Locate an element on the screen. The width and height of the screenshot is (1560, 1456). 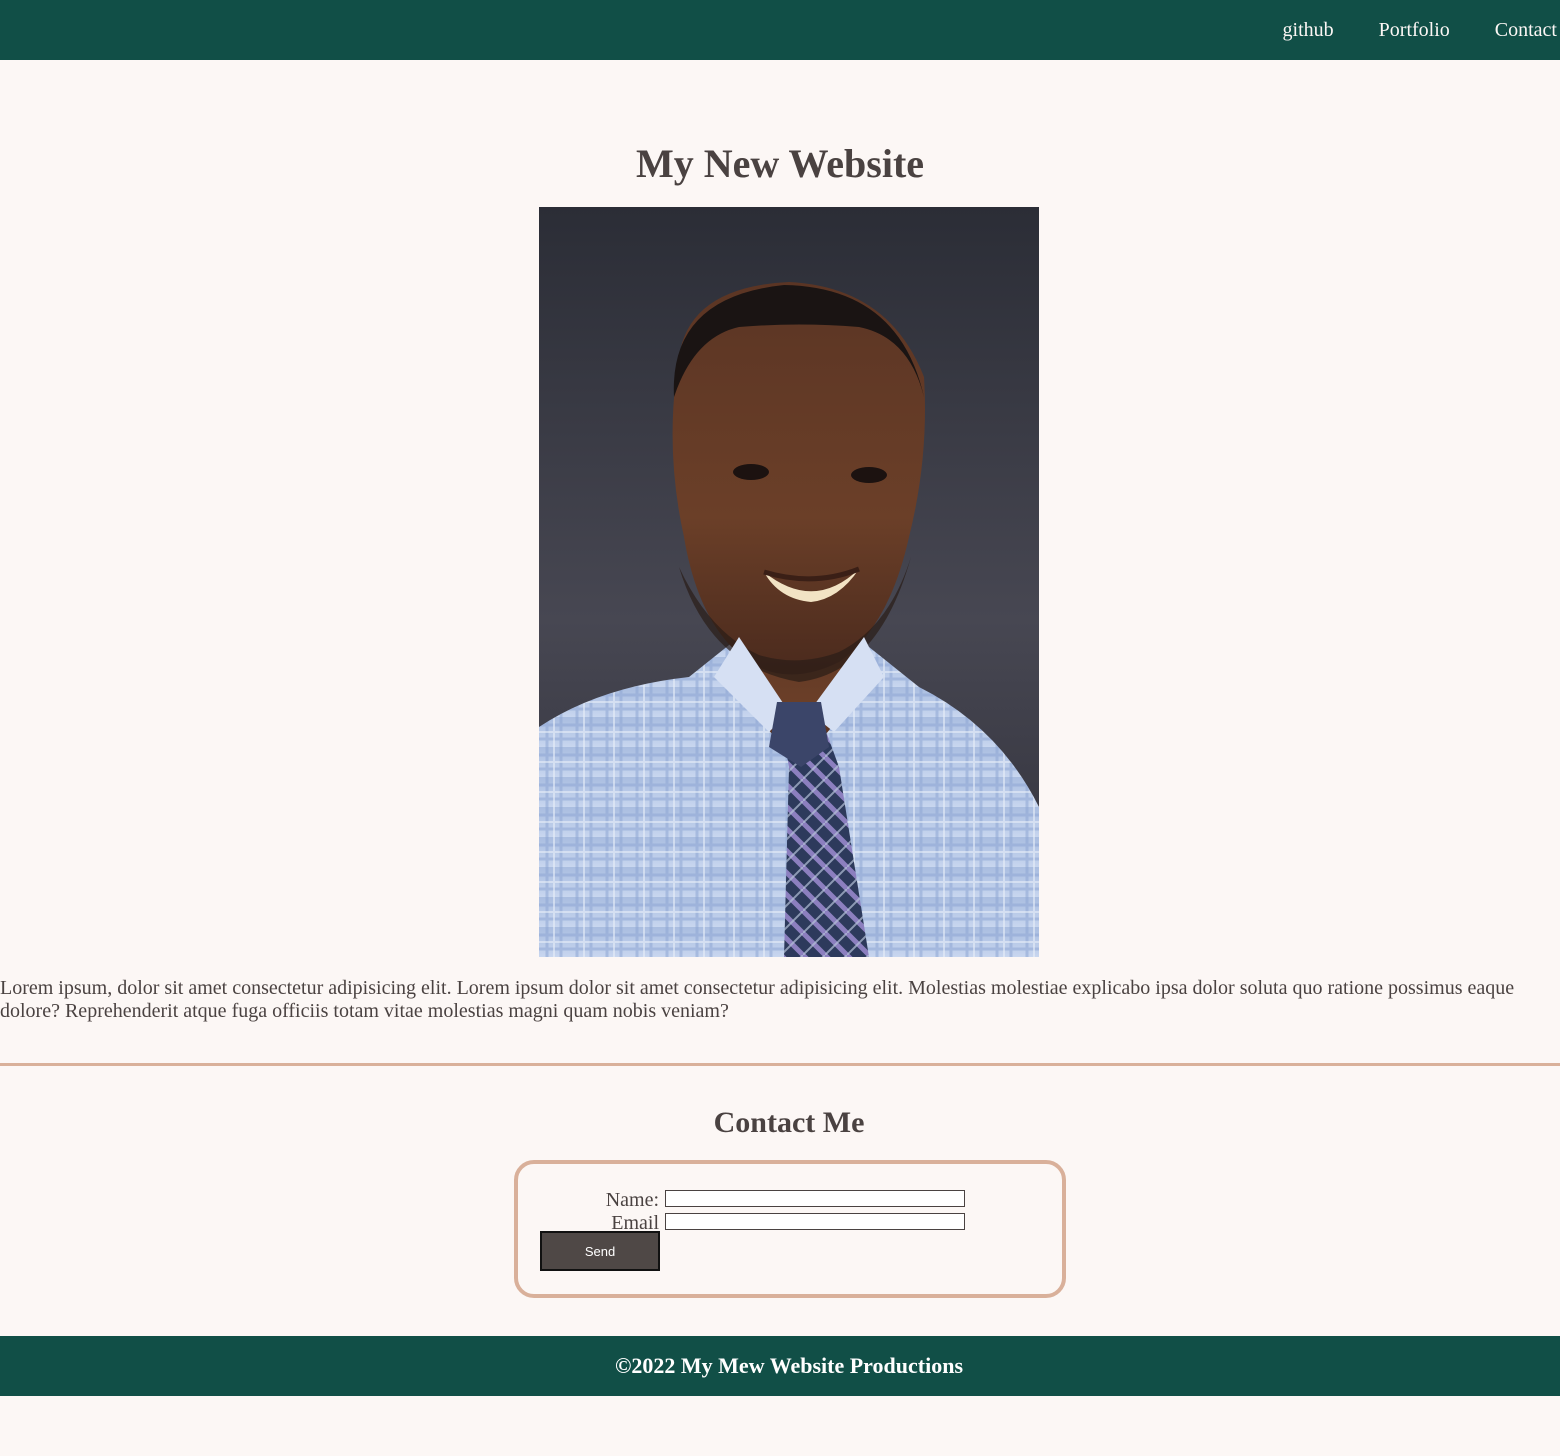
page-title: My New Website is located at coordinates (780, 163).